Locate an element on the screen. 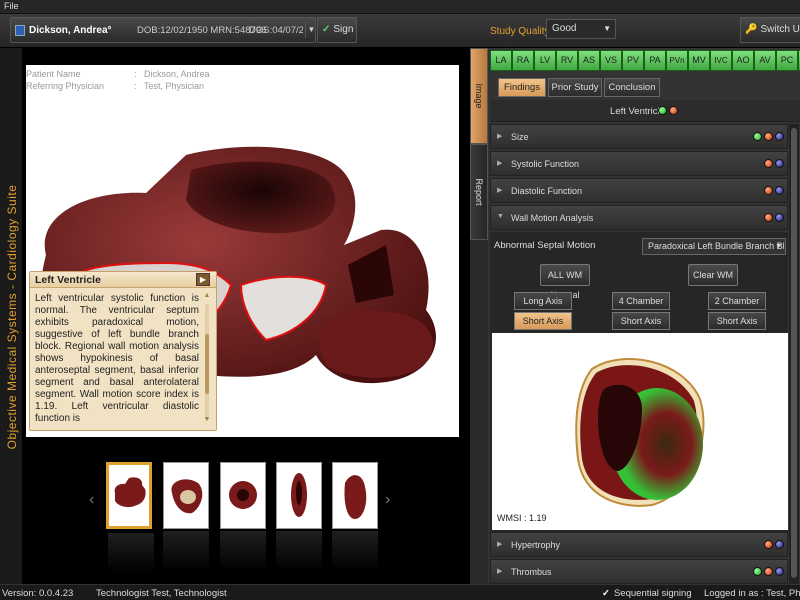 This screenshot has width=800, height=600. left-ventricle-label: Left Ventricle is located at coordinates (637, 111).